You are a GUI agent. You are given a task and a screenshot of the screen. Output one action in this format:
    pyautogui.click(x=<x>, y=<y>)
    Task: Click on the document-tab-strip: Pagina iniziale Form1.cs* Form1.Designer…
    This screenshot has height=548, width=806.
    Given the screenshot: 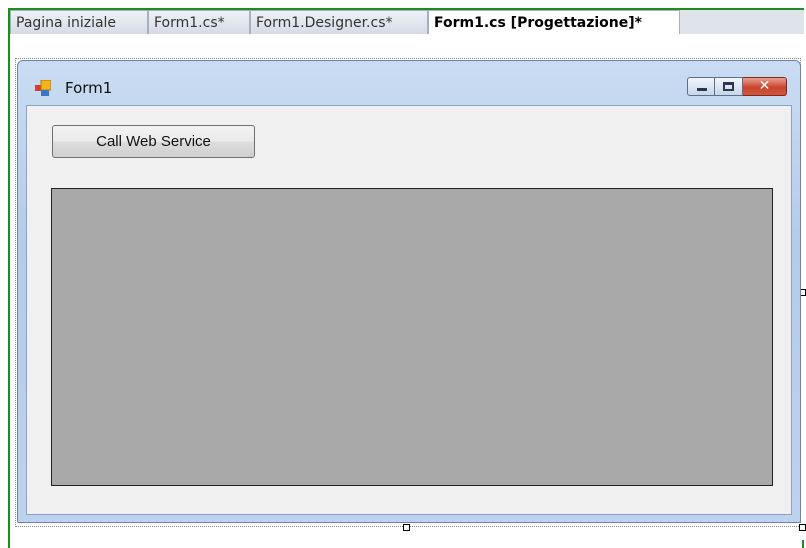 What is the action you would take?
    pyautogui.click(x=407, y=22)
    